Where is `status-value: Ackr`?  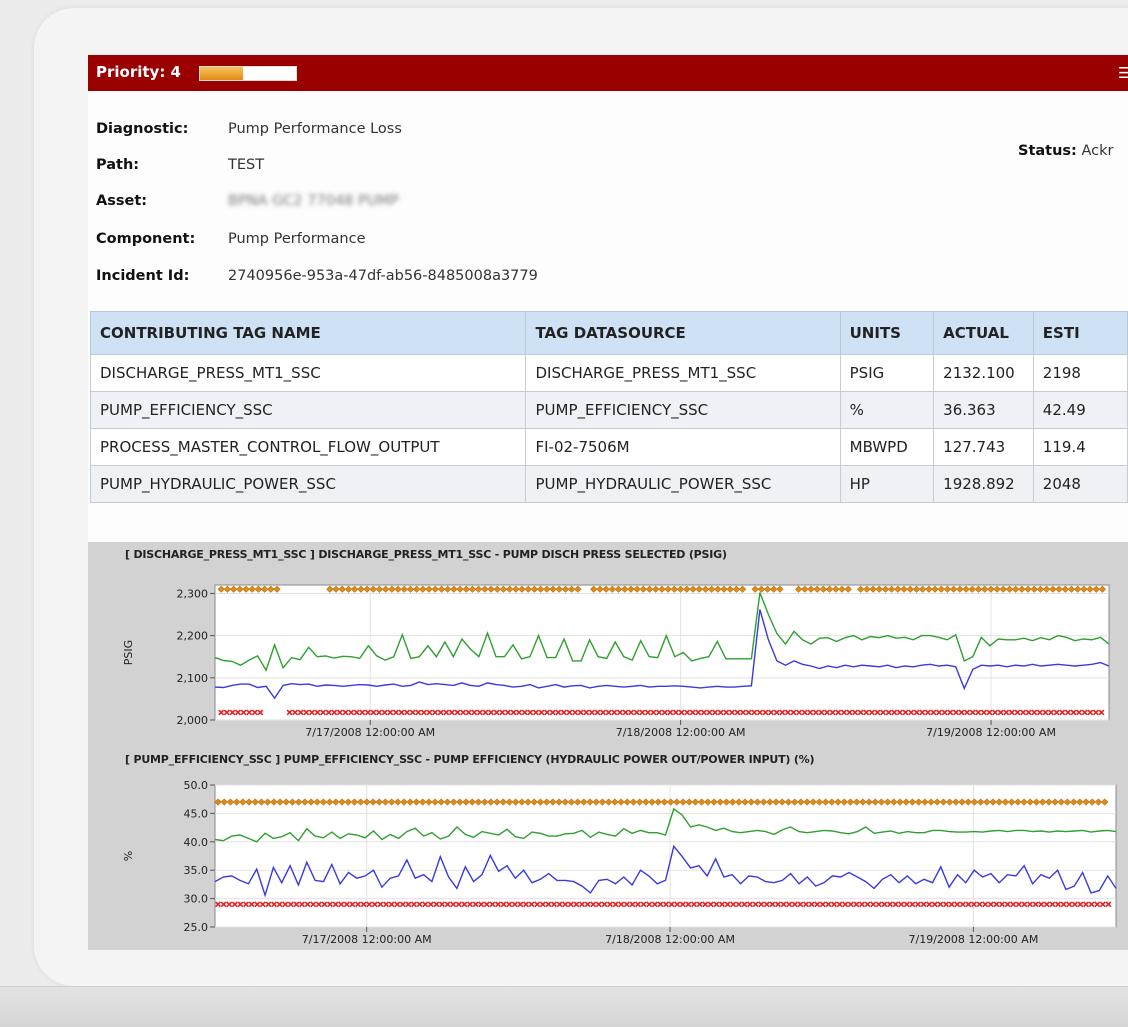
status-value: Ackr is located at coordinates (1097, 151).